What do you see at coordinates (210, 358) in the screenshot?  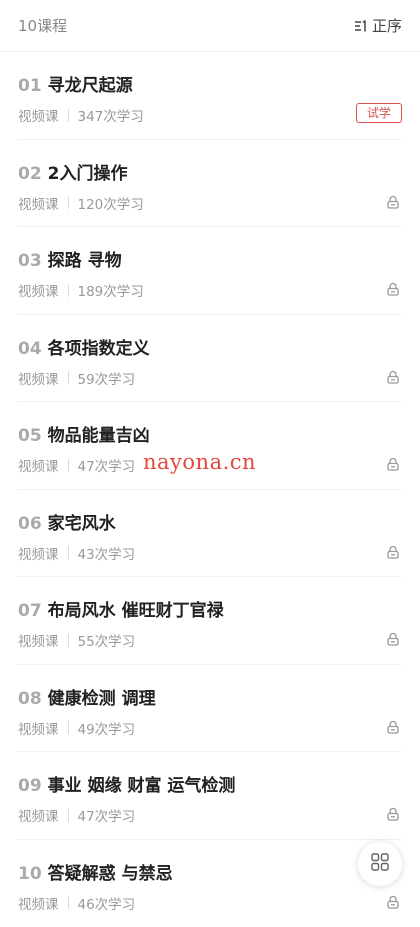 I see `lesson-item: 04 各项指数定义视频课 59次学习` at bounding box center [210, 358].